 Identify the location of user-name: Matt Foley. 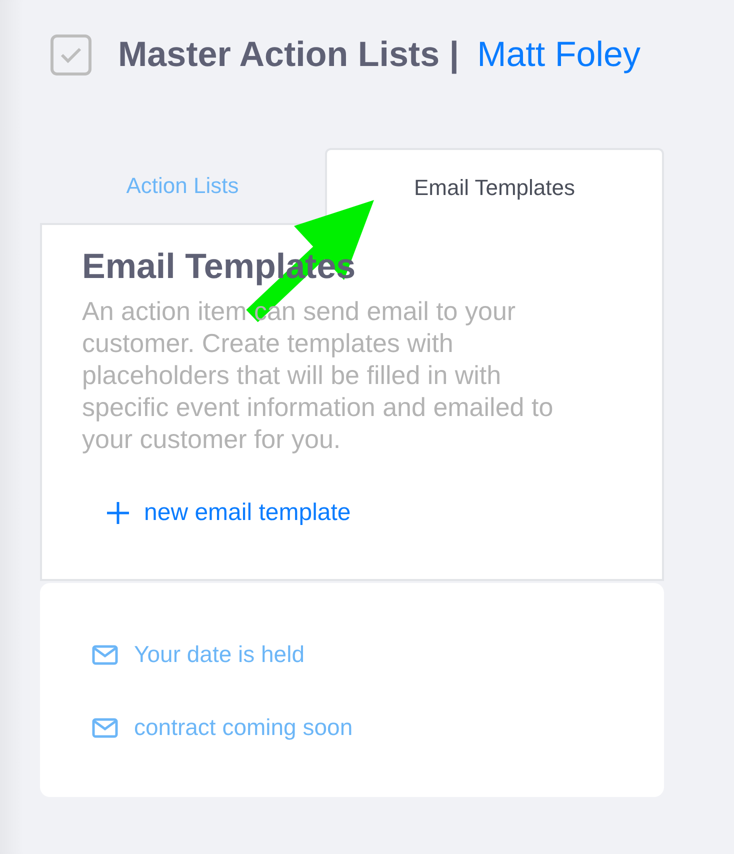
(558, 55).